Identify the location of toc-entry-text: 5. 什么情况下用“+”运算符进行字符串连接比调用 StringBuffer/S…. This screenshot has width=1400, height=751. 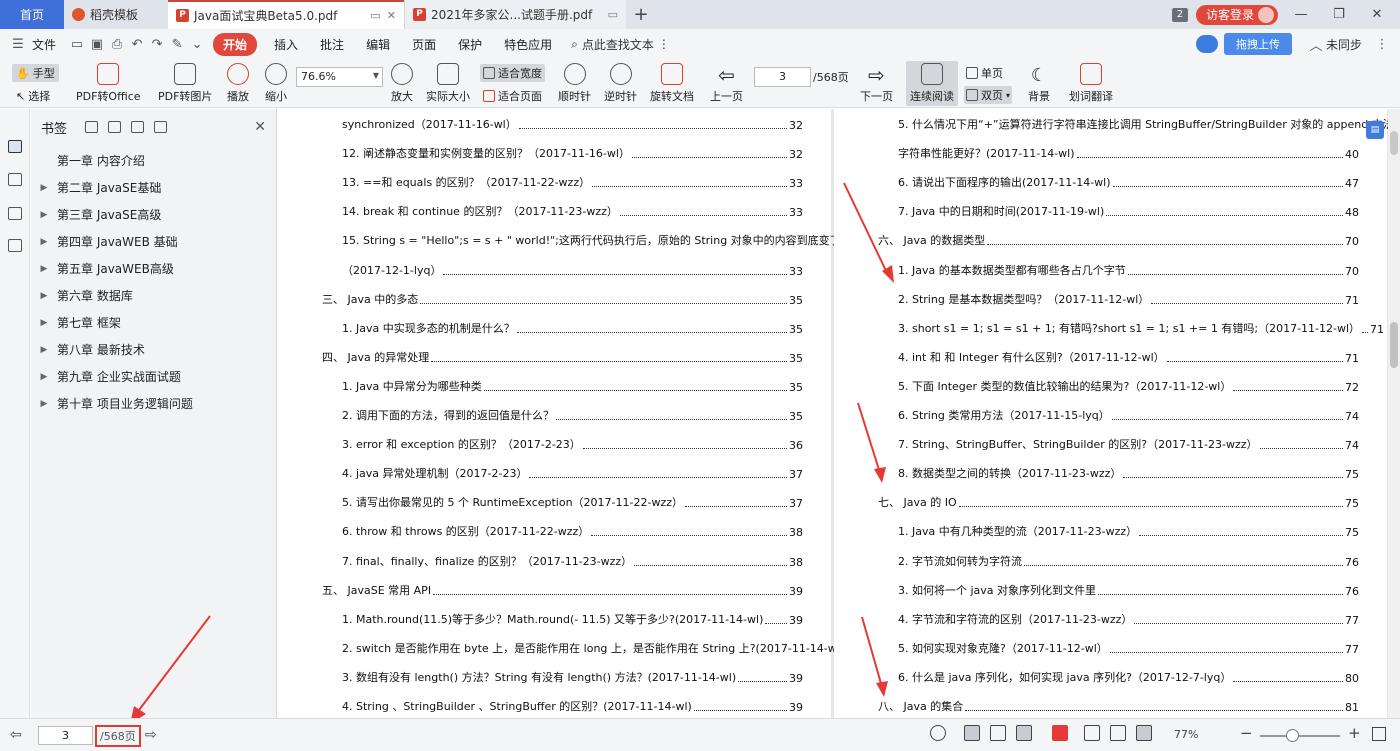
(1143, 124).